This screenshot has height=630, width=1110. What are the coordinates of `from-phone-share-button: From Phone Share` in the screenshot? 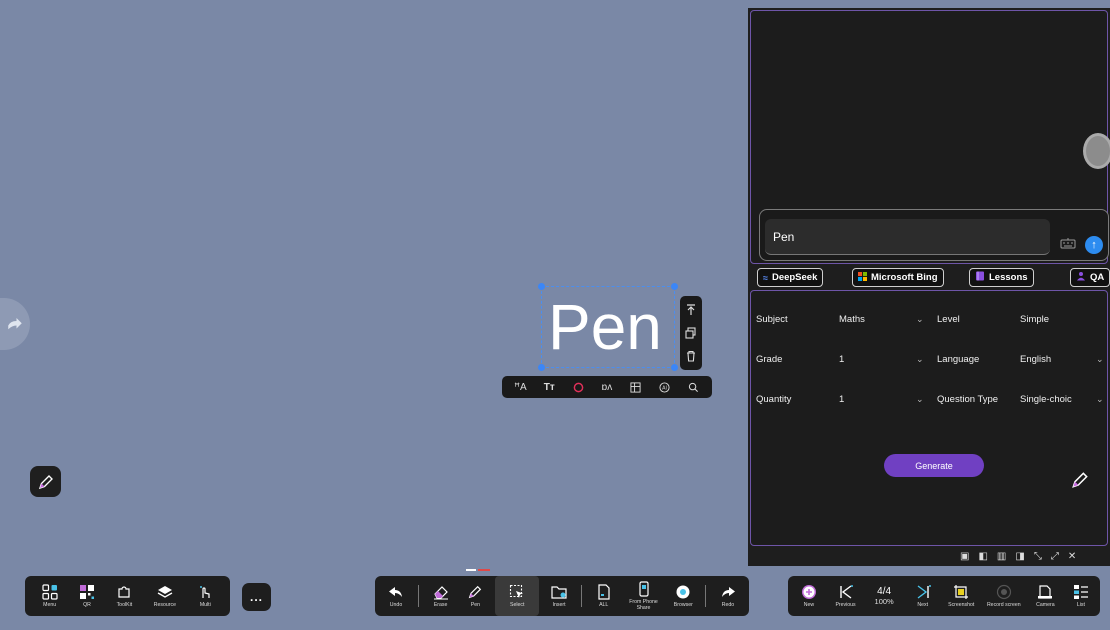 It's located at (644, 596).